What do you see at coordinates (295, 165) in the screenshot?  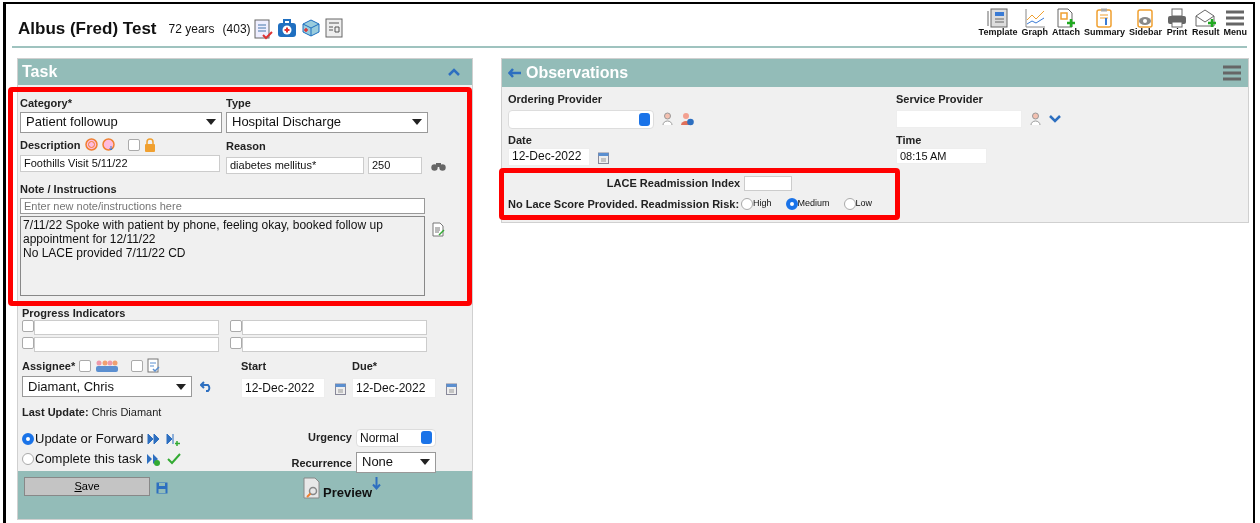 I see `reason-field: diabetes mellitus*` at bounding box center [295, 165].